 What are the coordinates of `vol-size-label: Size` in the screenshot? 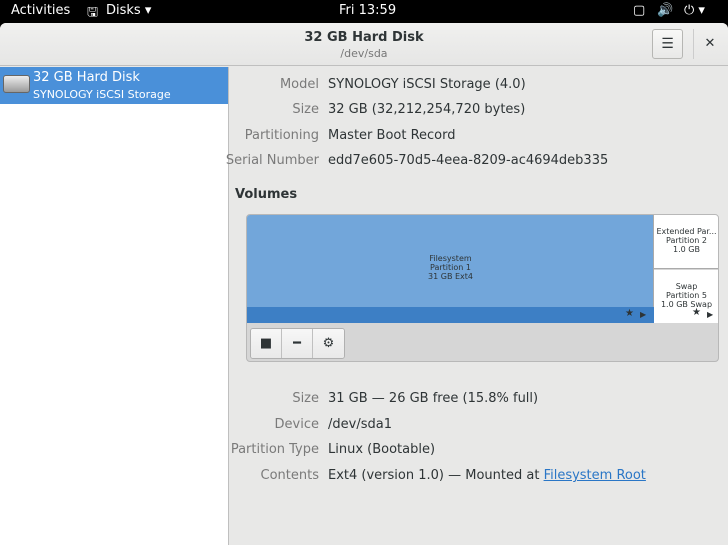 It's located at (305, 398).